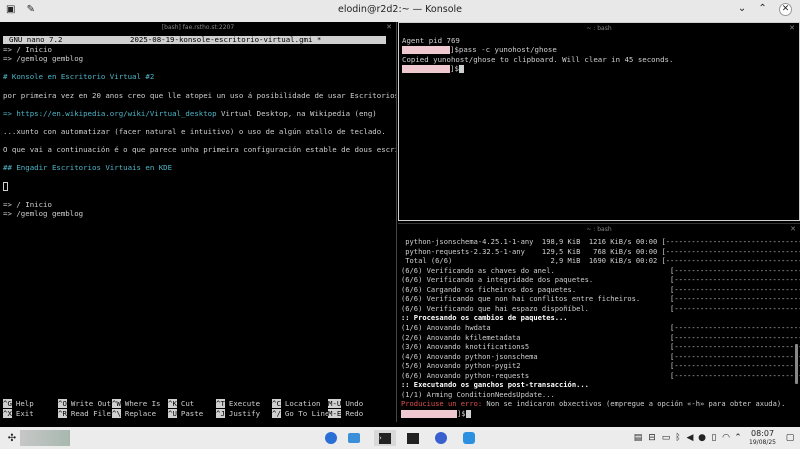 The height and width of the screenshot is (449, 800). I want to click on terminal-line: Agent pid 769, so click(431, 40).